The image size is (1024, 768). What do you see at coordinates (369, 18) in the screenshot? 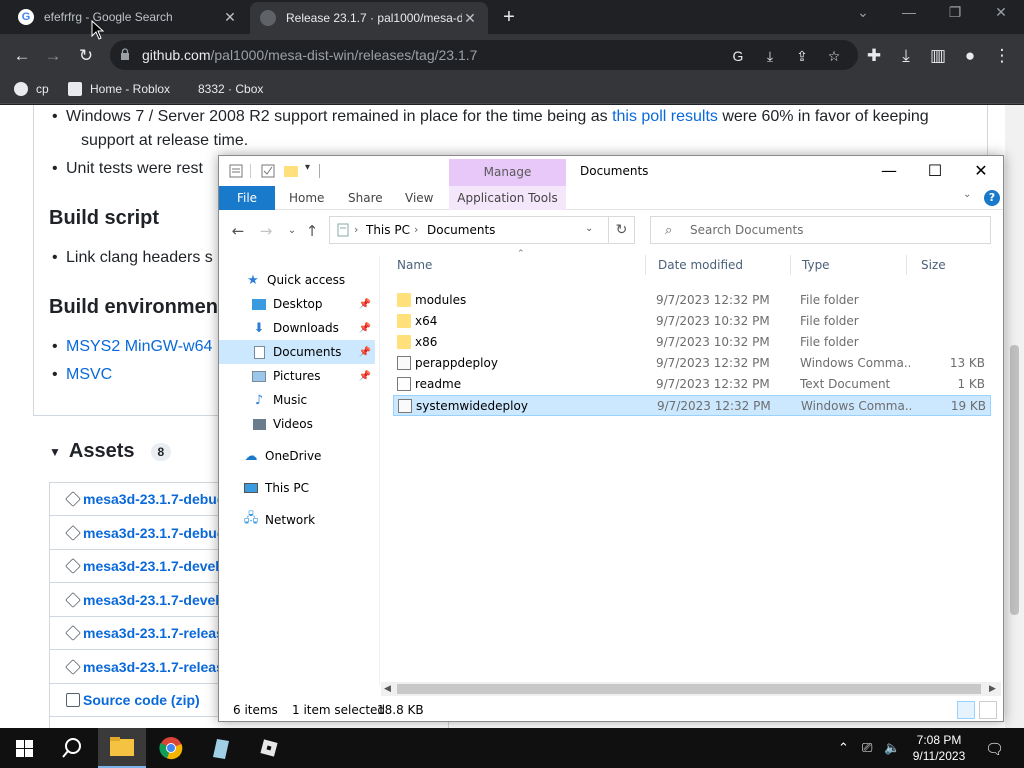
I see `tab-github-release: Release 23.1.7 · pal1000/mesa-dis ✕` at bounding box center [369, 18].